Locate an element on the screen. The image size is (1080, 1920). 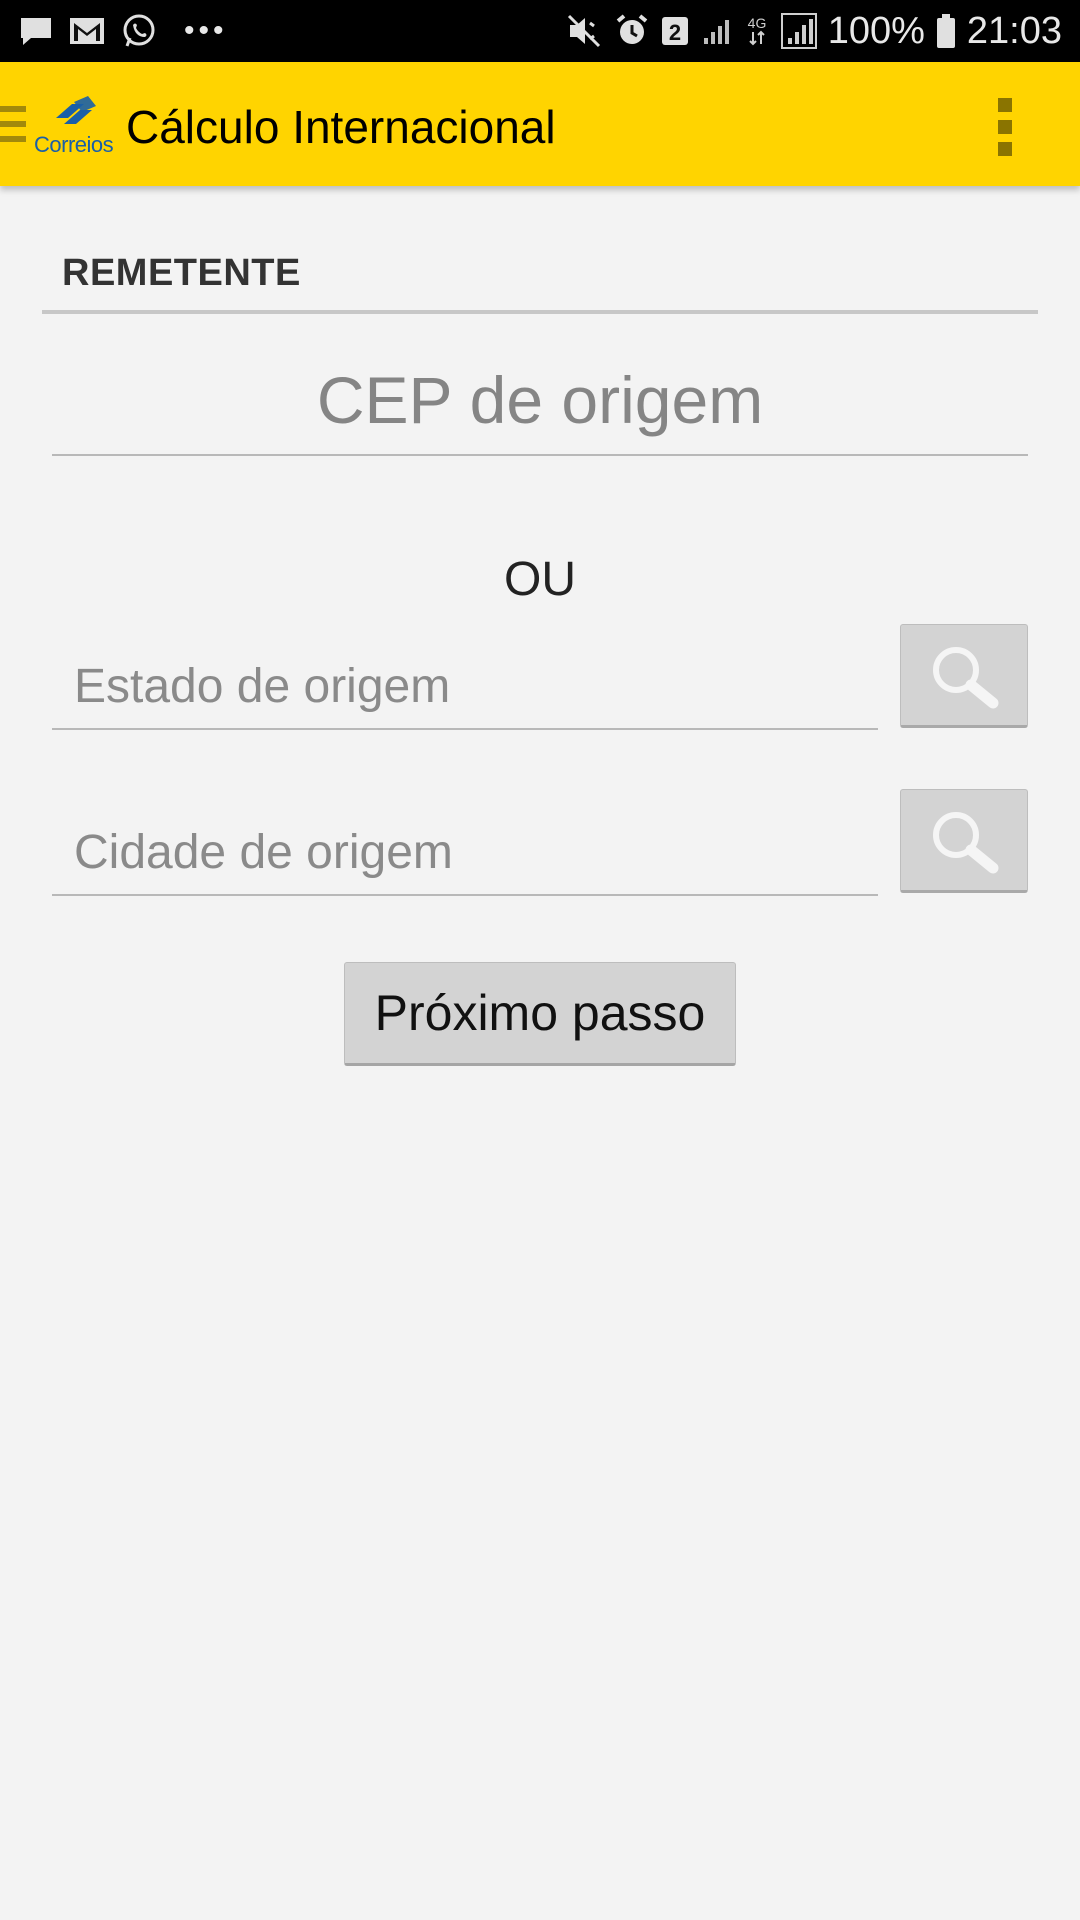
next-step-button: Próximo passo is located at coordinates (540, 1014).